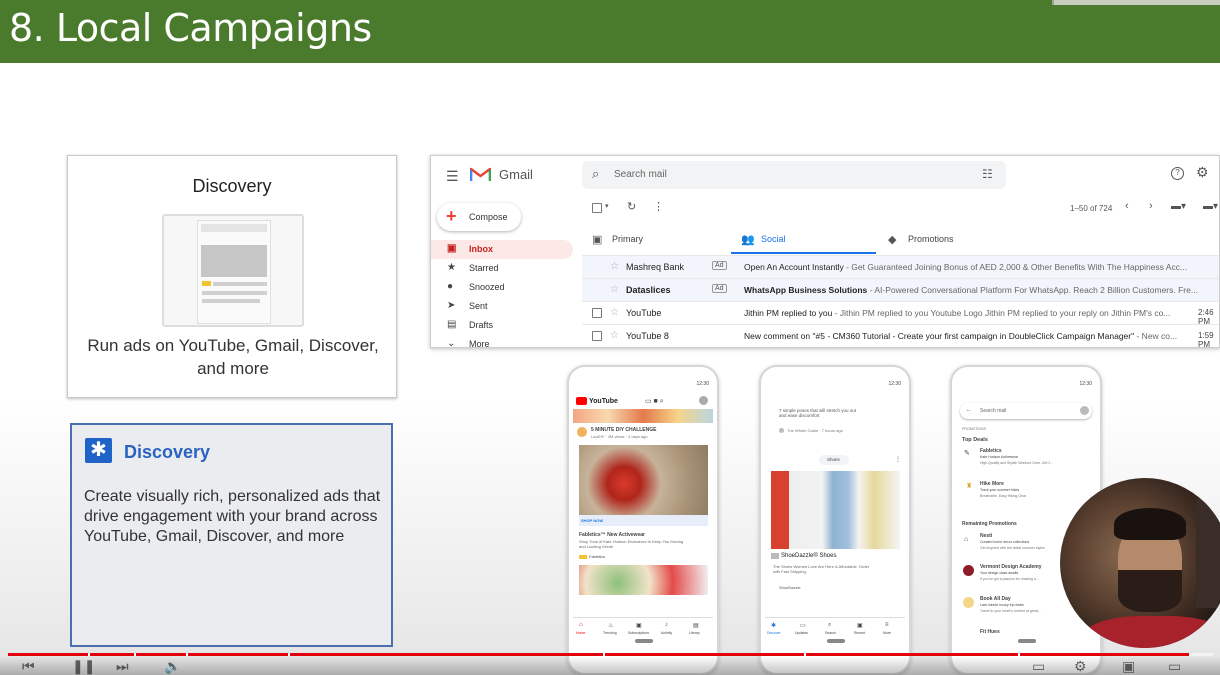 This screenshot has height=675, width=1220. I want to click on tab-primary: ▣ Primary, so click(617, 240).